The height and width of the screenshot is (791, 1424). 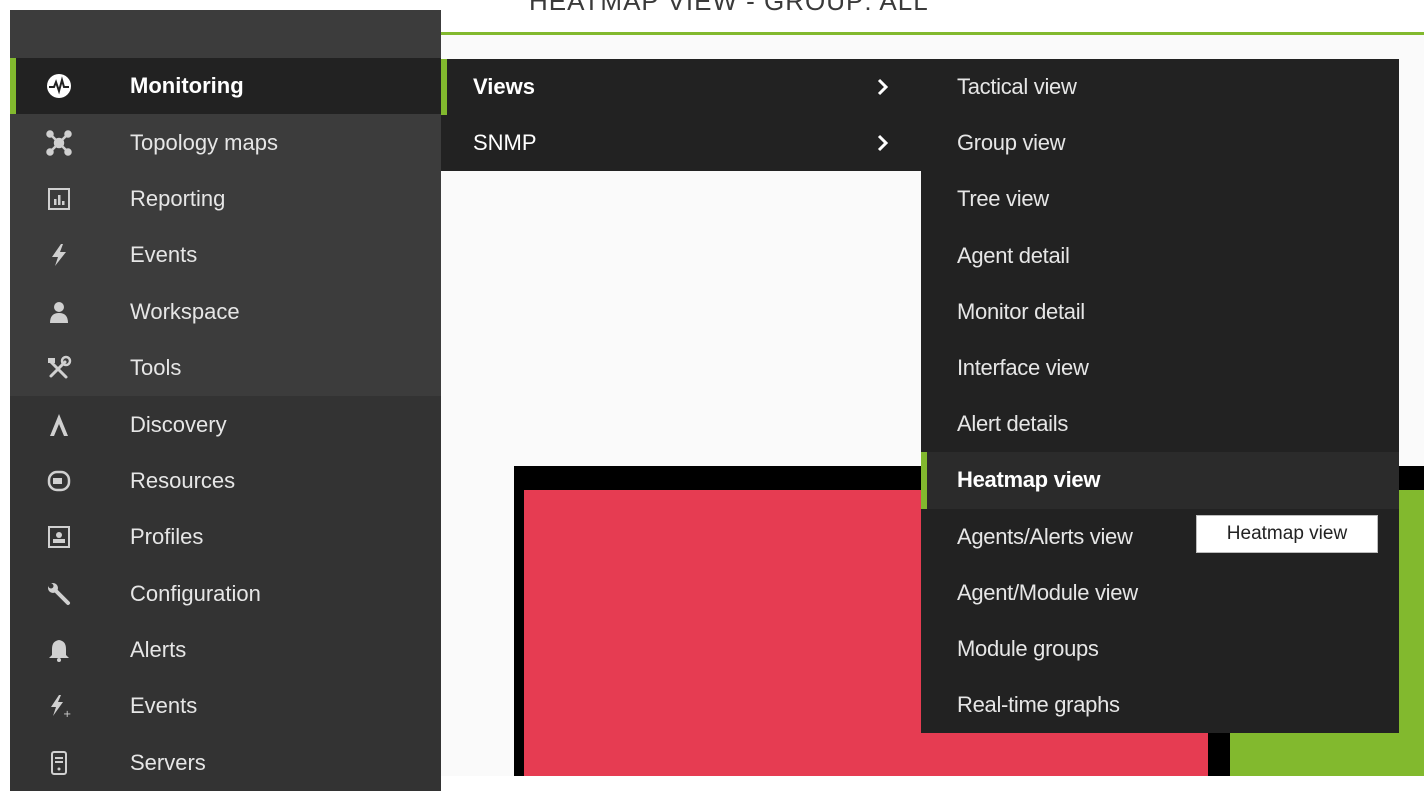 I want to click on monitoring-submenu: Views SNMP, so click(x=681, y=115).